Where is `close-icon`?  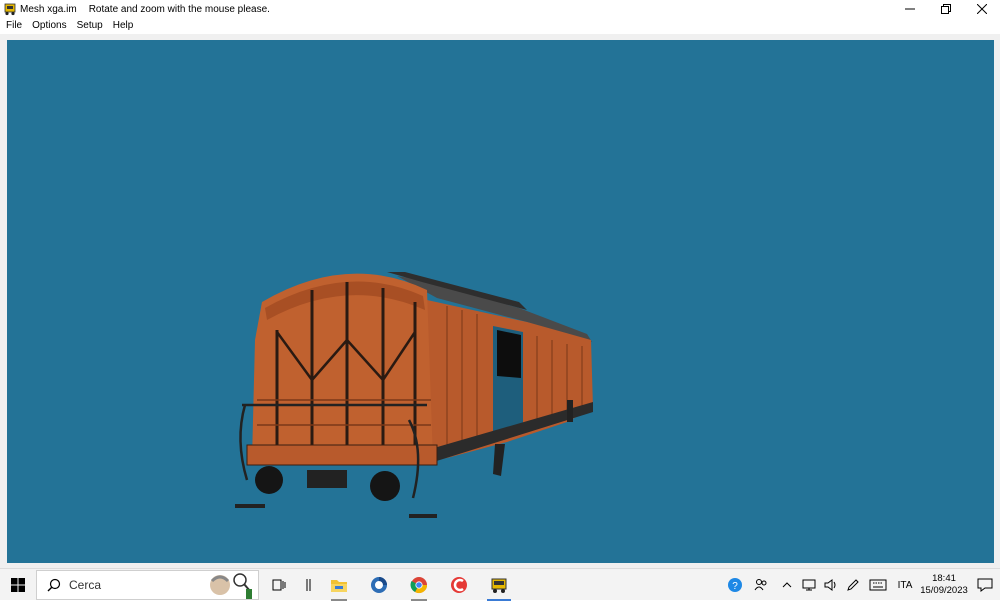
close-icon is located at coordinates (982, 9).